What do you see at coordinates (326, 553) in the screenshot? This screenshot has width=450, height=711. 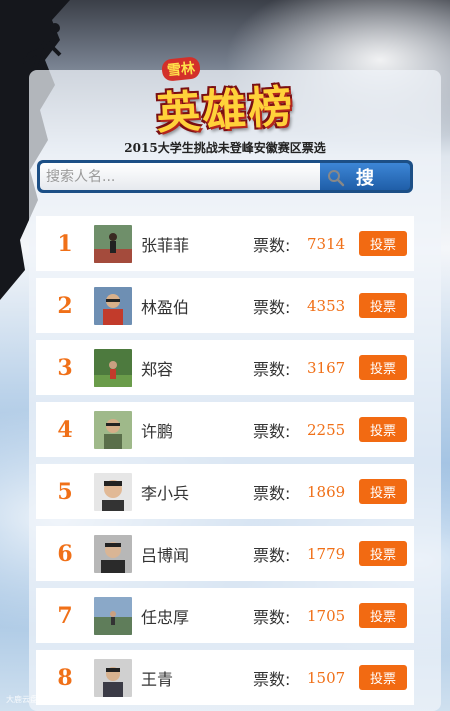 I see `votes-count: 1779` at bounding box center [326, 553].